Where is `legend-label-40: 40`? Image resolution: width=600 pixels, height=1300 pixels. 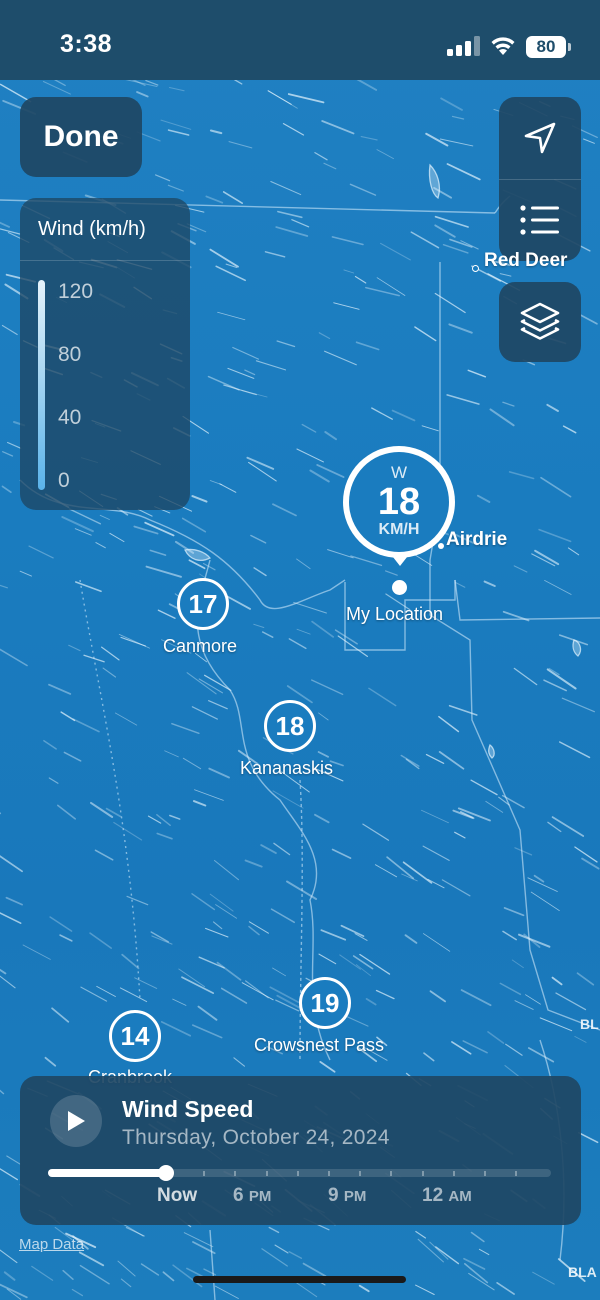
legend-label-40: 40 is located at coordinates (70, 417).